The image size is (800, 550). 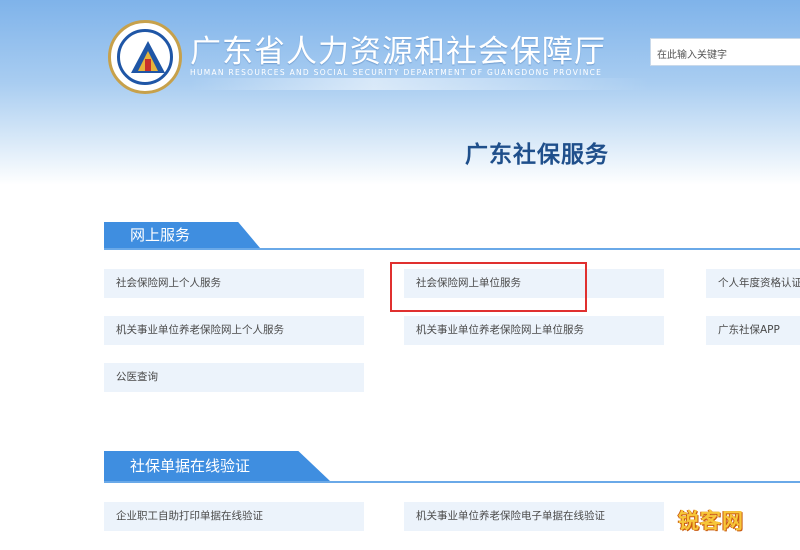 I want to click on service-link-app: 广东社保APP, so click(x=753, y=330).